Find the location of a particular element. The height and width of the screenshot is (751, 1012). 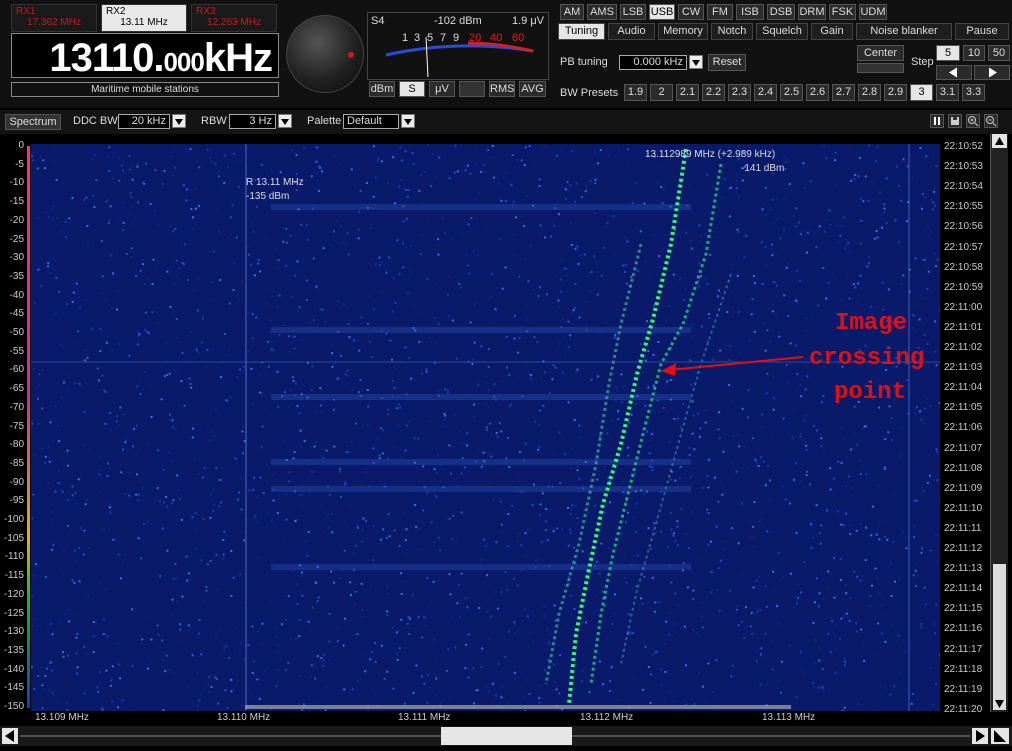

time-tick-label: 22:10:59 is located at coordinates (963, 287).